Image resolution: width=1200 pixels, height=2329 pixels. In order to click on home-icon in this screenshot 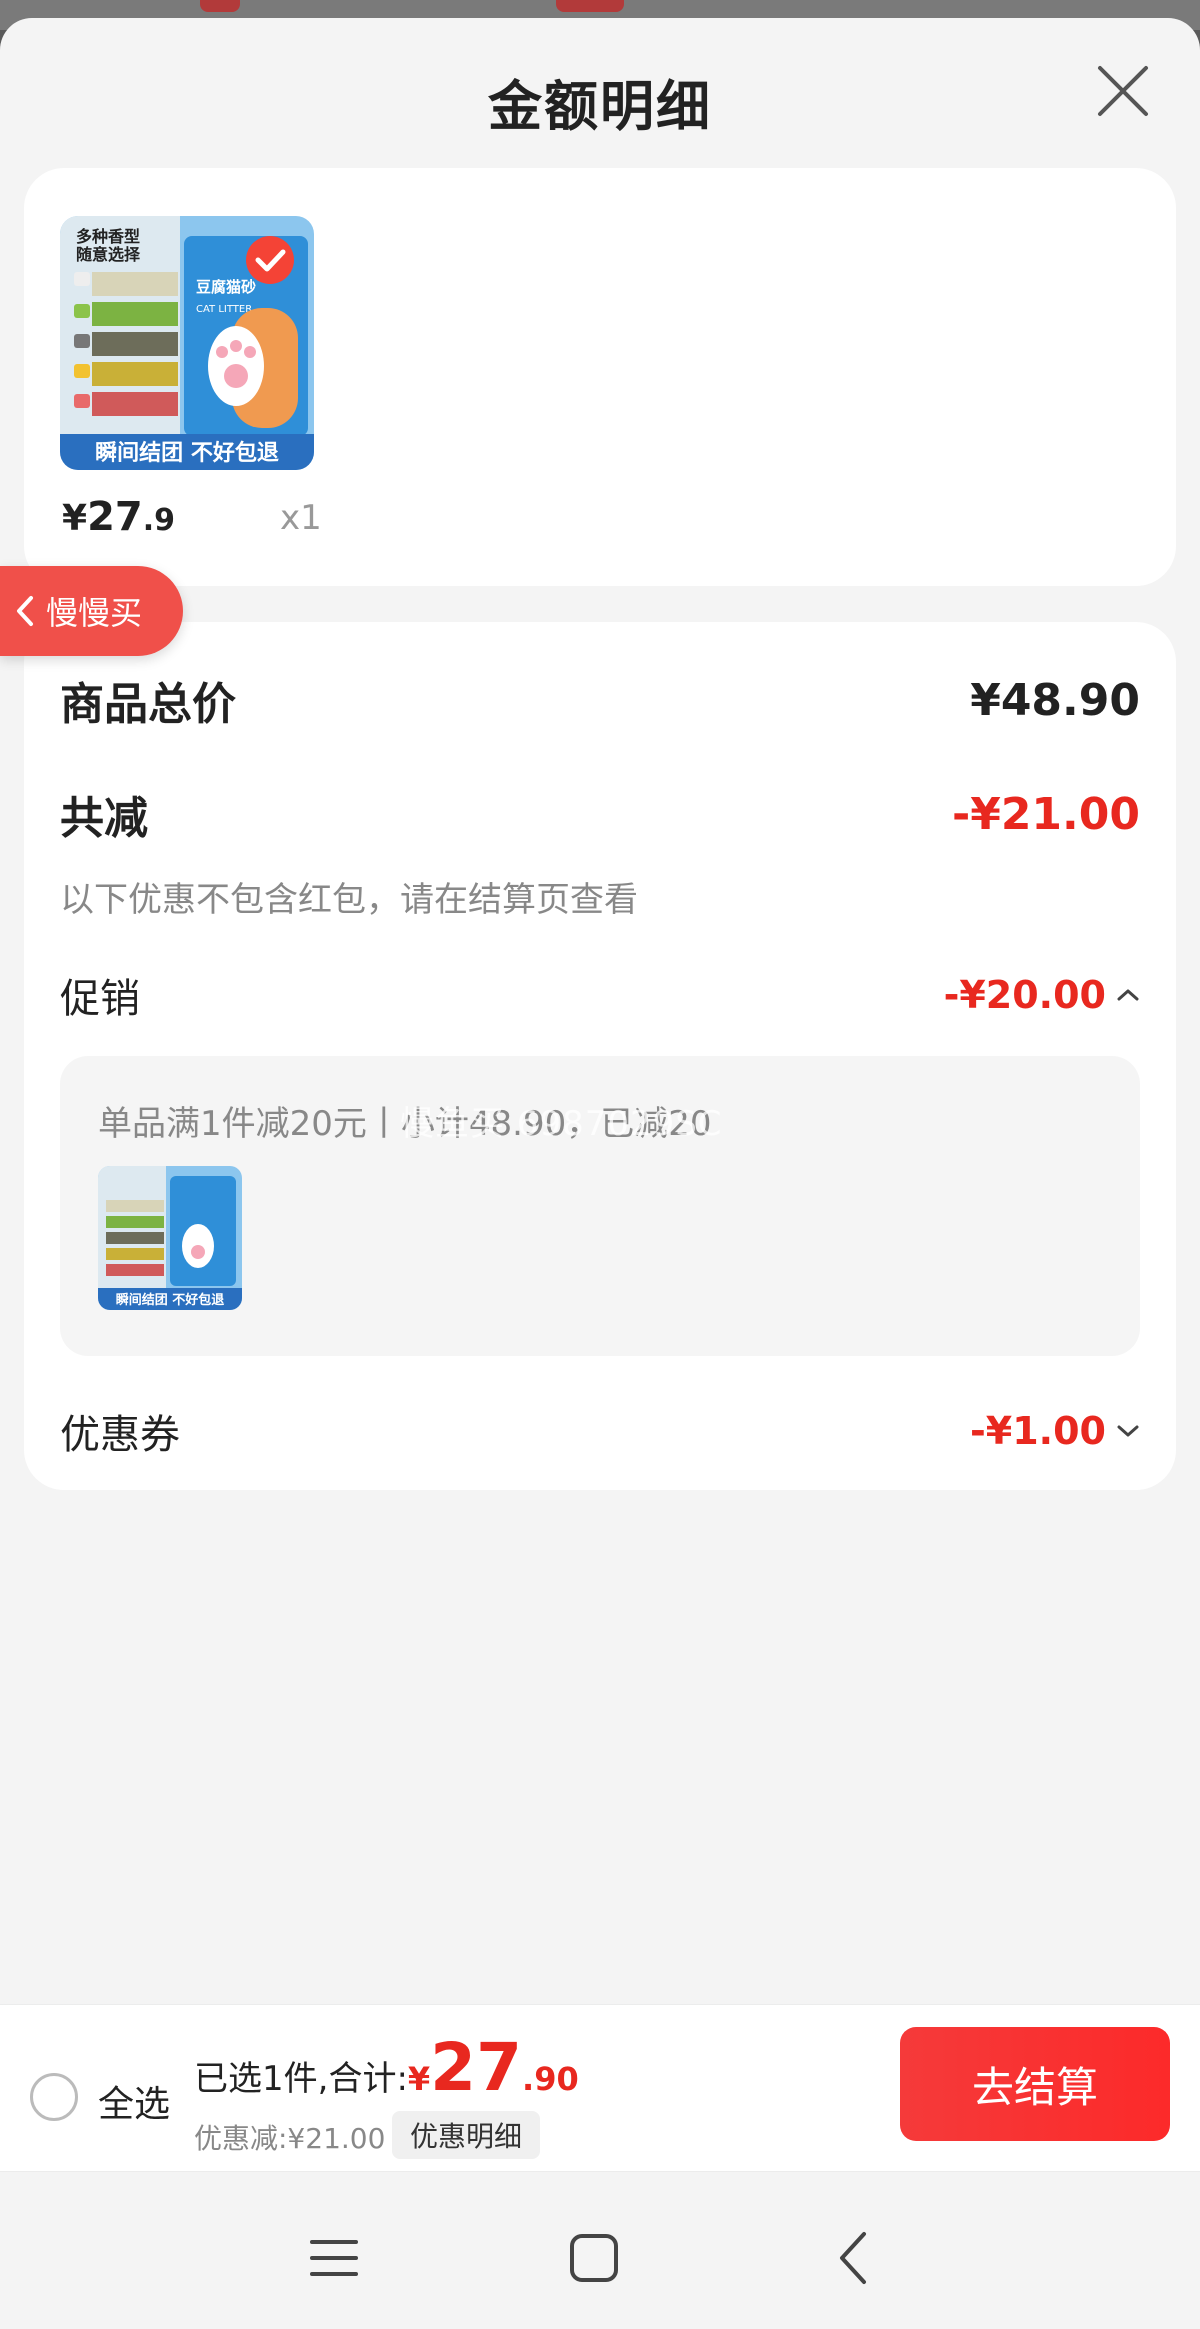, I will do `click(594, 2258)`.